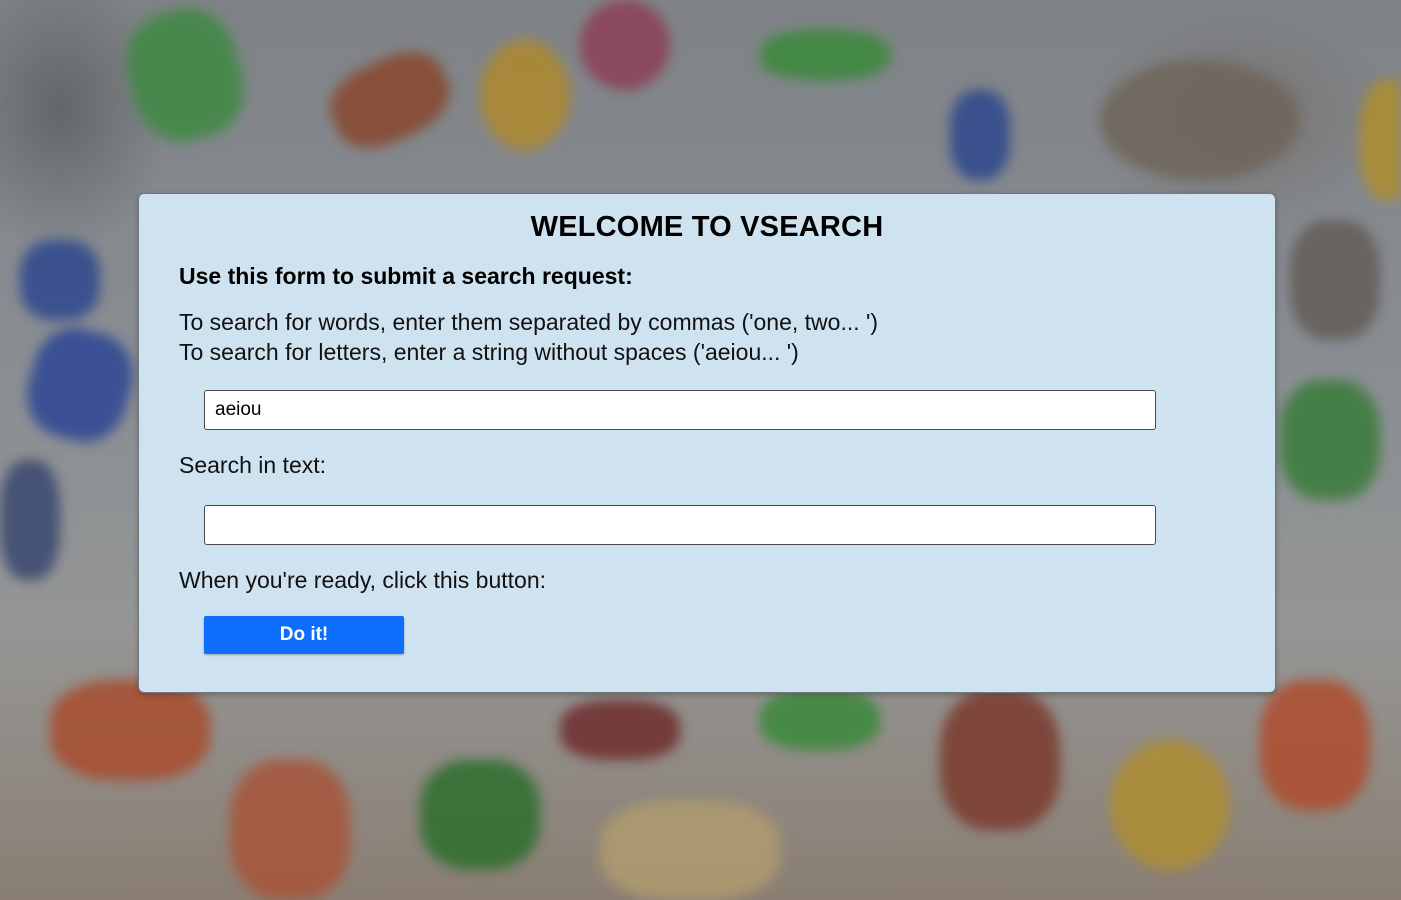 Image resolution: width=1401 pixels, height=900 pixels. Describe the element at coordinates (363, 580) in the screenshot. I see `ready-label: When you're ready, click this button:` at that location.